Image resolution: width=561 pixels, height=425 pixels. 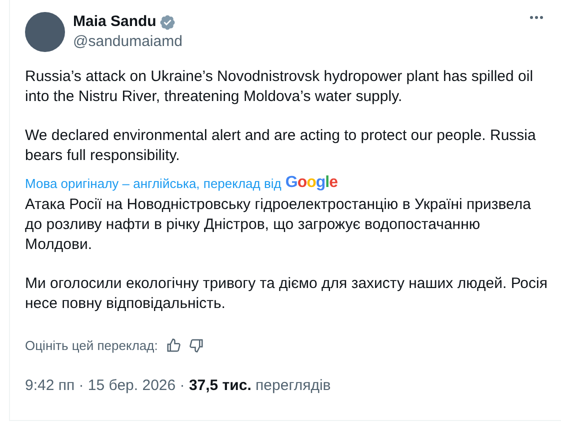 I want to click on google-logo: Google, so click(x=311, y=183).